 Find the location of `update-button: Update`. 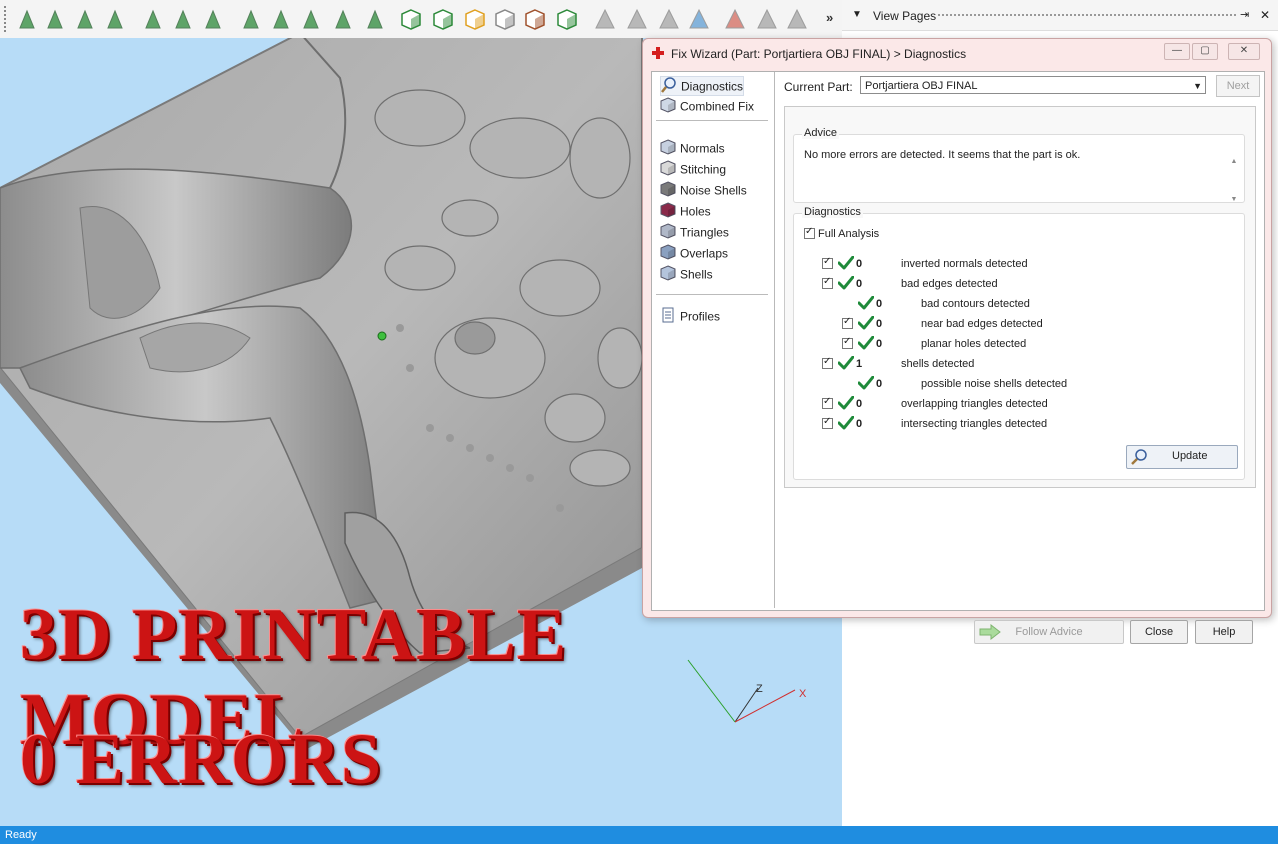

update-button: Update is located at coordinates (1182, 457).